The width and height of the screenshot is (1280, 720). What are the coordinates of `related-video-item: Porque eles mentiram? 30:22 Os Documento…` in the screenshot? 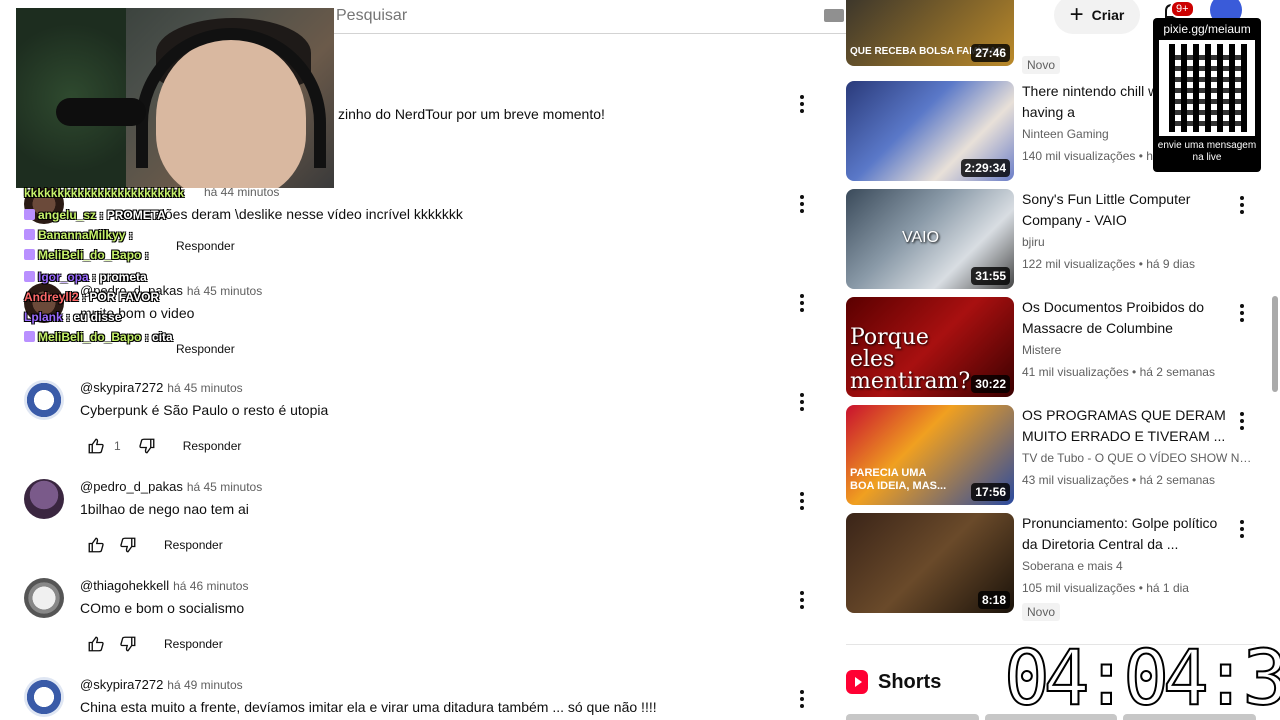 It's located at (1051, 347).